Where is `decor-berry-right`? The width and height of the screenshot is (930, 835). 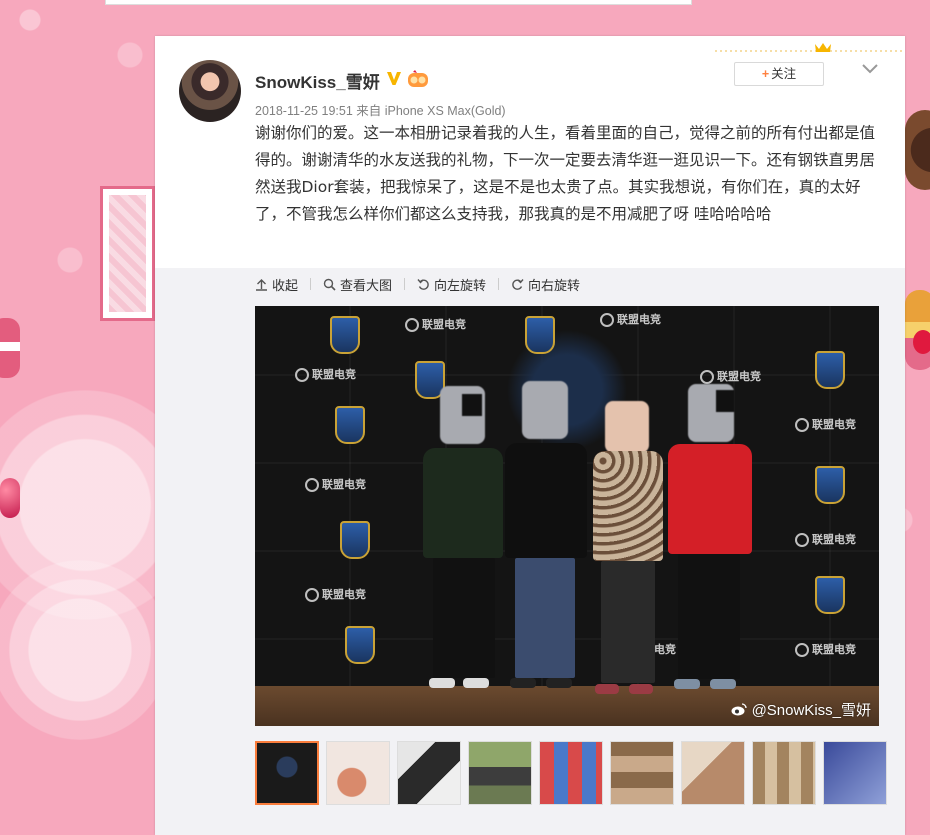 decor-berry-right is located at coordinates (921, 342).